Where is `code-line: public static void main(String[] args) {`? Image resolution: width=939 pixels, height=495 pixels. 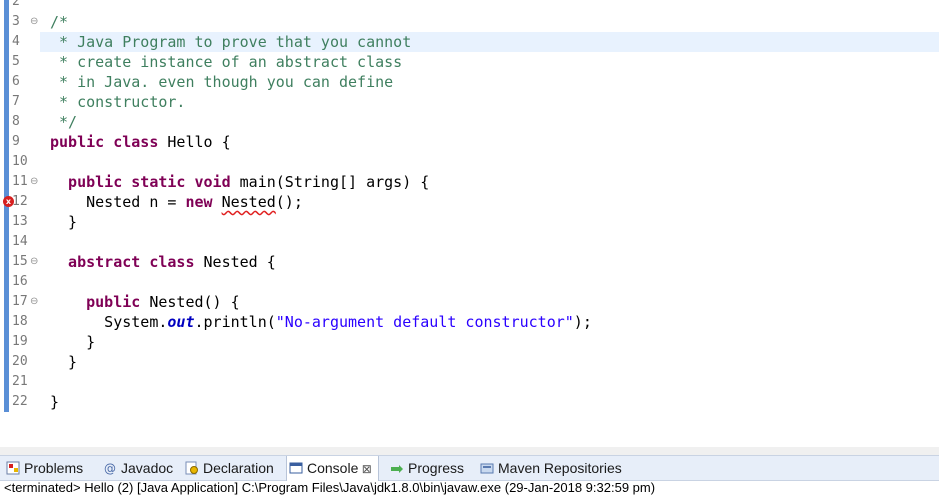 code-line: public static void main(String[] args) { is located at coordinates (239, 182).